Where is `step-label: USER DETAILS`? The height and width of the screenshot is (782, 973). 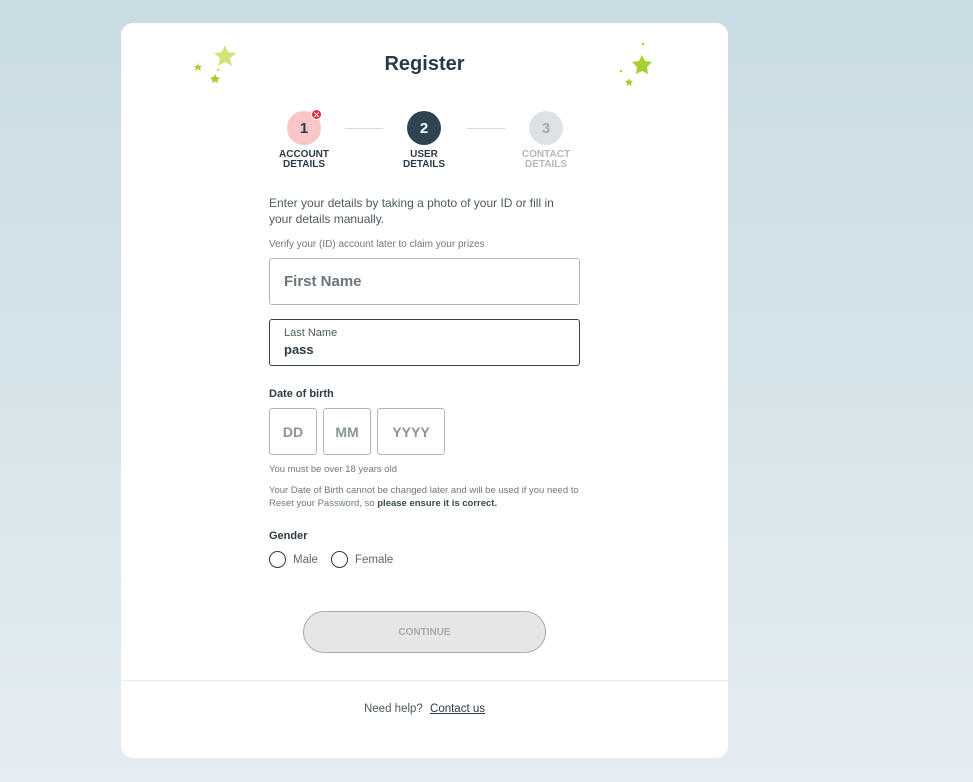 step-label: USER DETAILS is located at coordinates (424, 159).